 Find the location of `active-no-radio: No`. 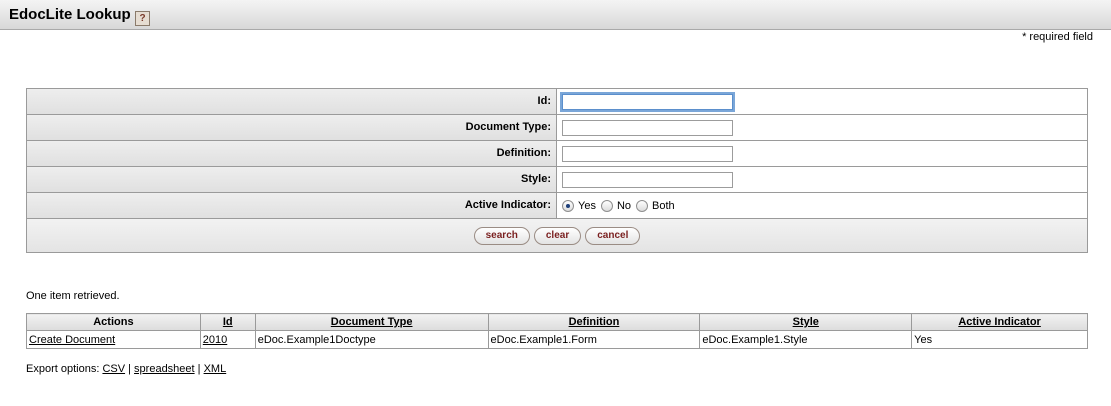

active-no-radio: No is located at coordinates (616, 205).